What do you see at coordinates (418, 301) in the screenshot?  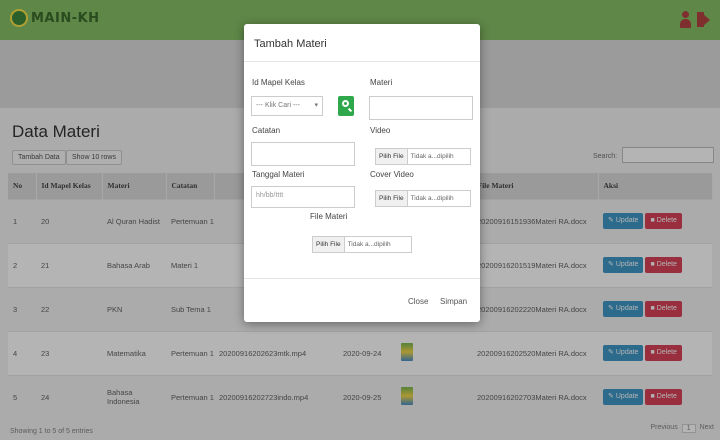 I see `close-button: Close` at bounding box center [418, 301].